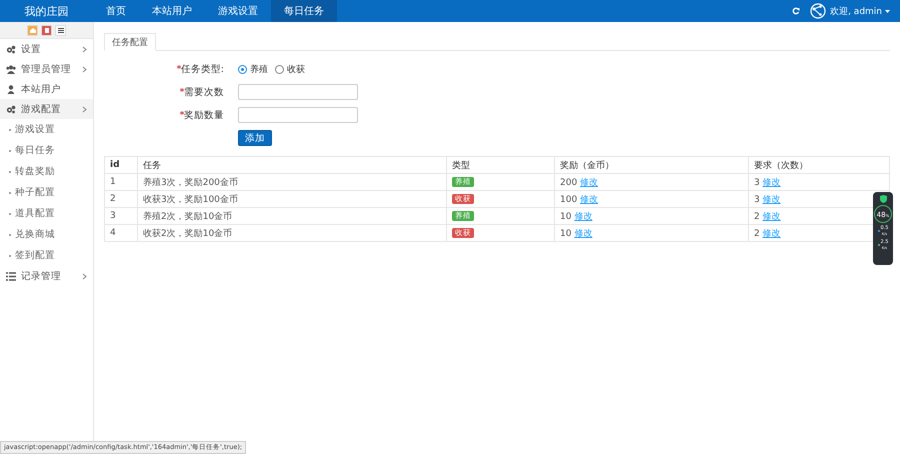 The width and height of the screenshot is (900, 454). Describe the element at coordinates (35, 171) in the screenshot. I see `submenu-item: 转盘奖励` at that location.